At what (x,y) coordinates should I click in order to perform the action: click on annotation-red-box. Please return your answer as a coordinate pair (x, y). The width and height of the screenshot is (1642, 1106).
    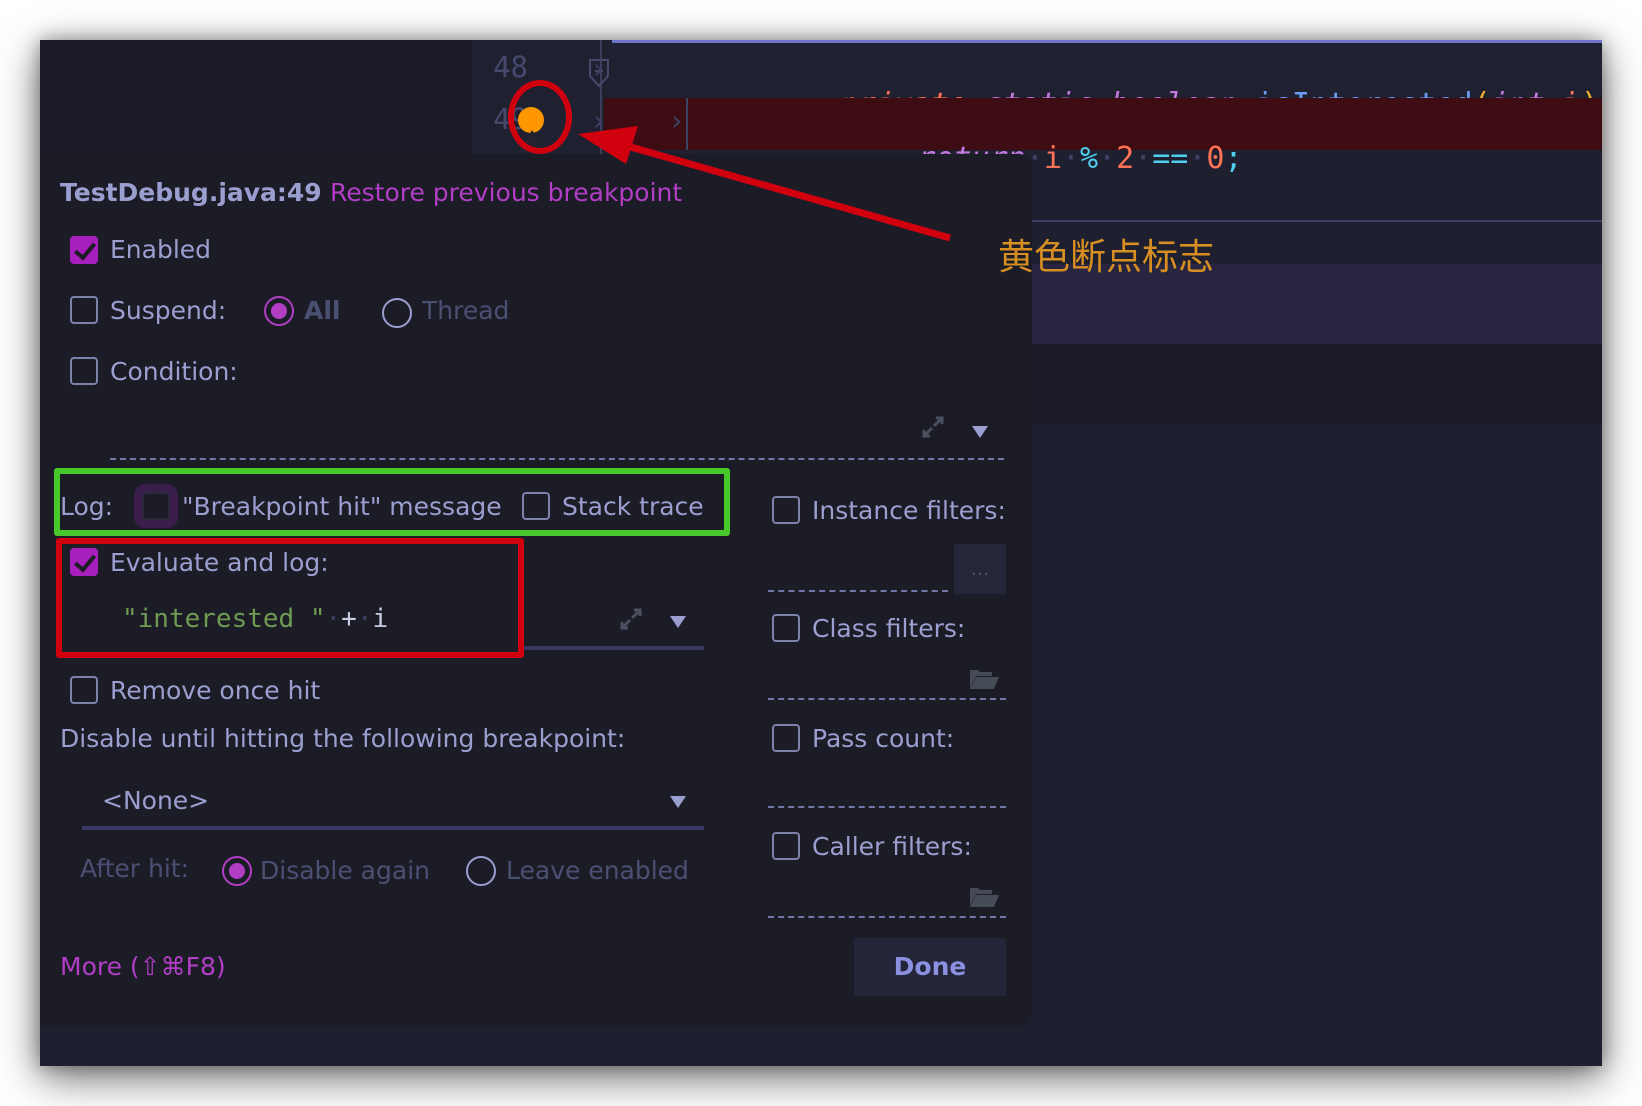
    Looking at the image, I should click on (290, 598).